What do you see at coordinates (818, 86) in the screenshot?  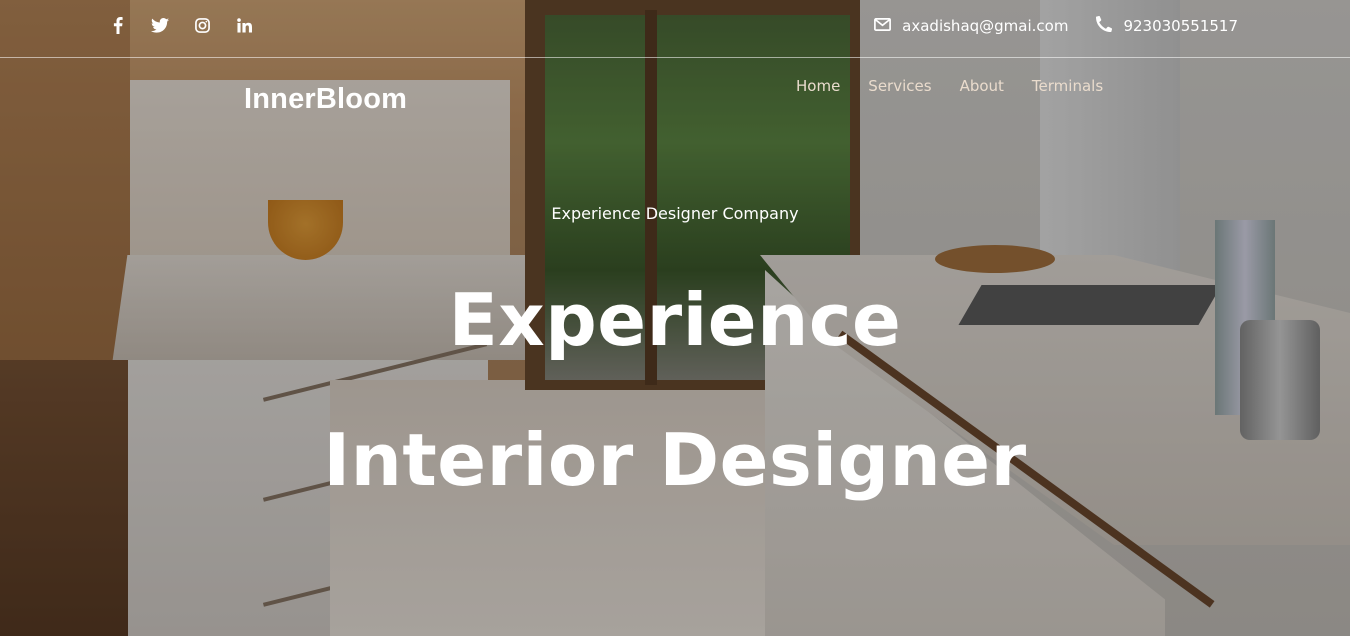 I see `nav-home: Home` at bounding box center [818, 86].